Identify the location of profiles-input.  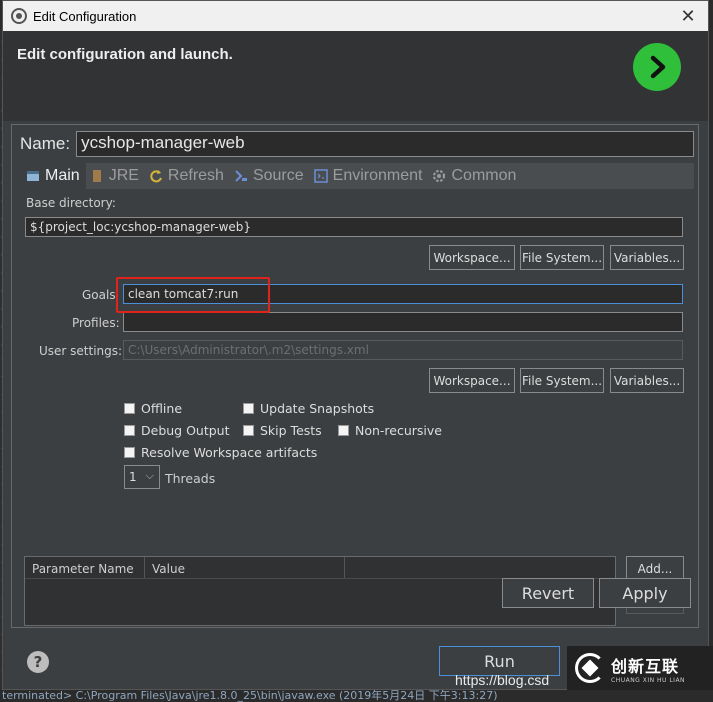
(403, 322).